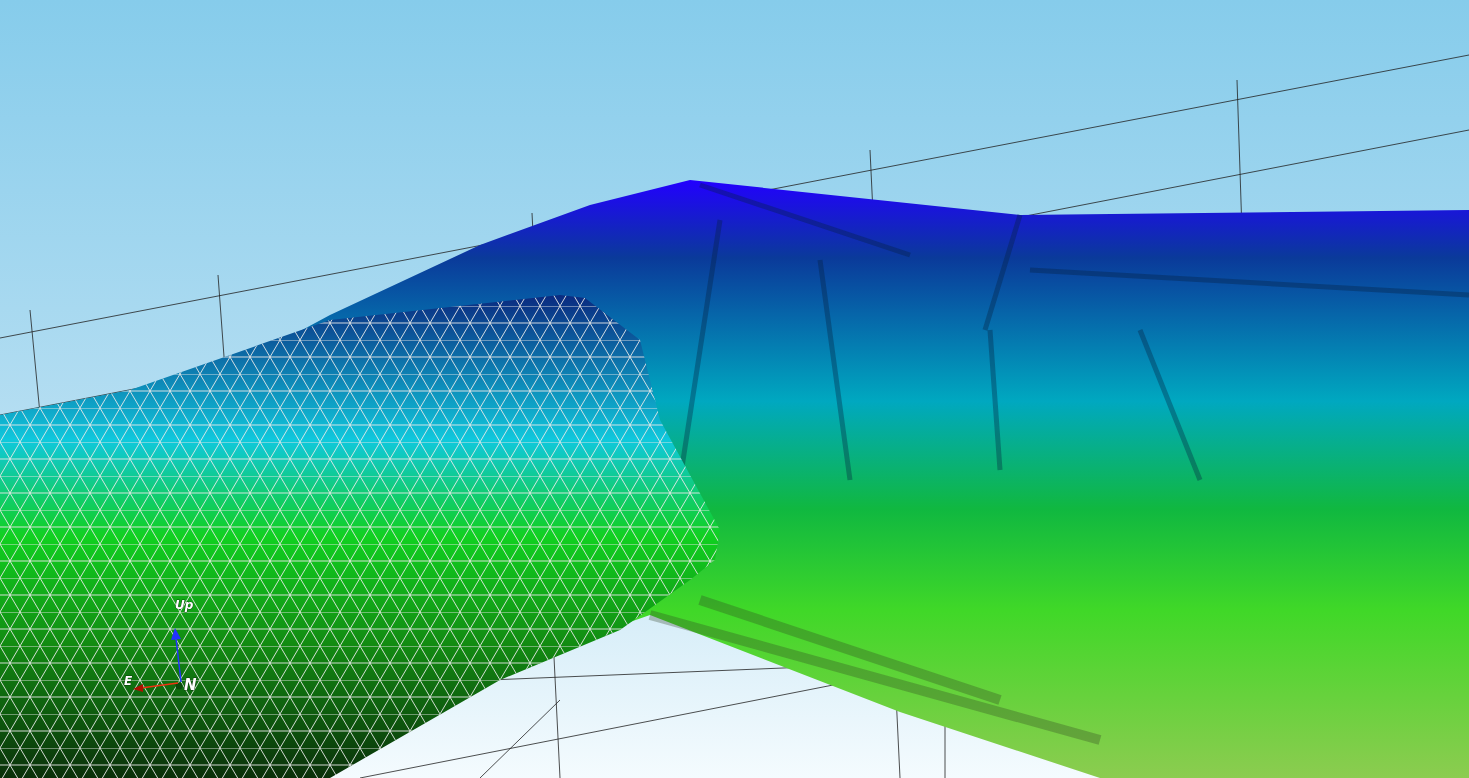 This screenshot has width=1469, height=778. Describe the element at coordinates (128, 681) in the screenshot. I see `axis-label: E` at that location.